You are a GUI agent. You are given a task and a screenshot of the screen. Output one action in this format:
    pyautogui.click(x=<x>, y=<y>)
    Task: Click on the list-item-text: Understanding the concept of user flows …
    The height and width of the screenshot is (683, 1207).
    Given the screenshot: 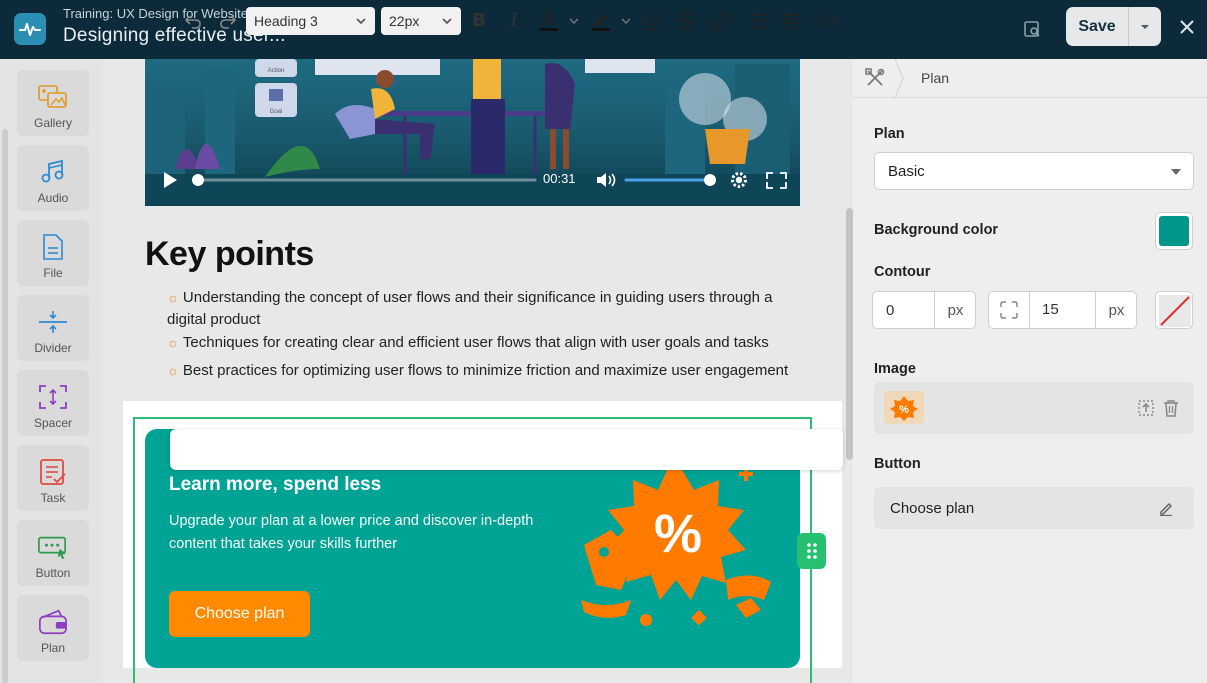 What is the action you would take?
    pyautogui.click(x=470, y=308)
    